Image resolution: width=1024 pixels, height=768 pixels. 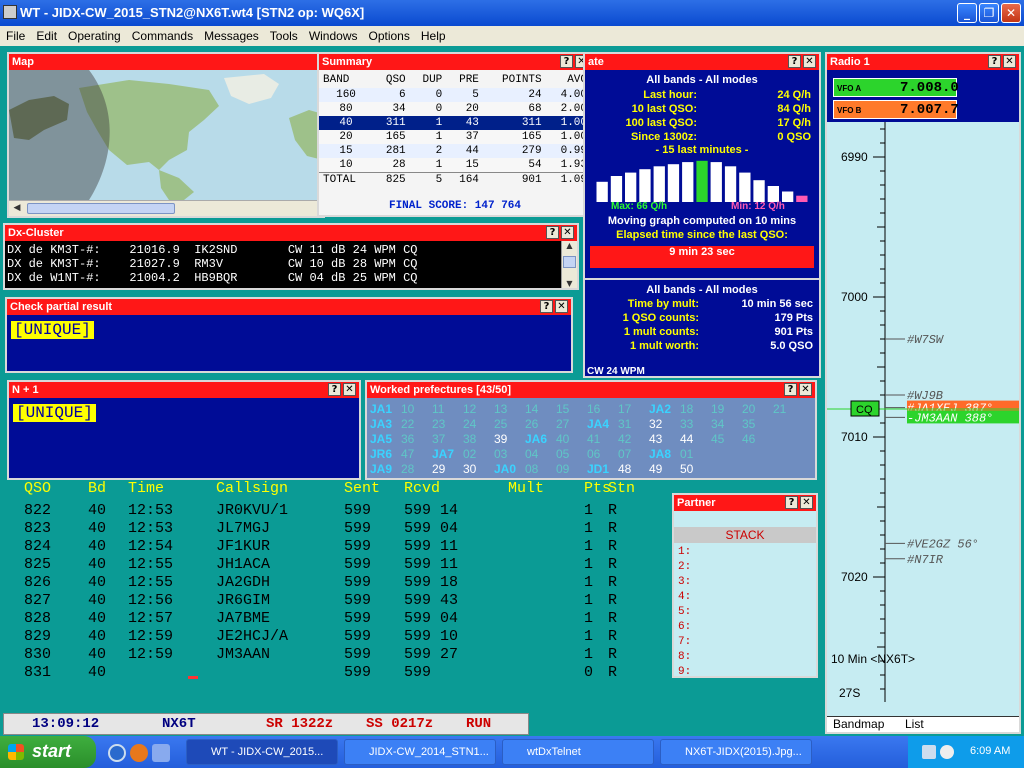 I want to click on map-scrollbar: ◀, so click(x=166, y=208).